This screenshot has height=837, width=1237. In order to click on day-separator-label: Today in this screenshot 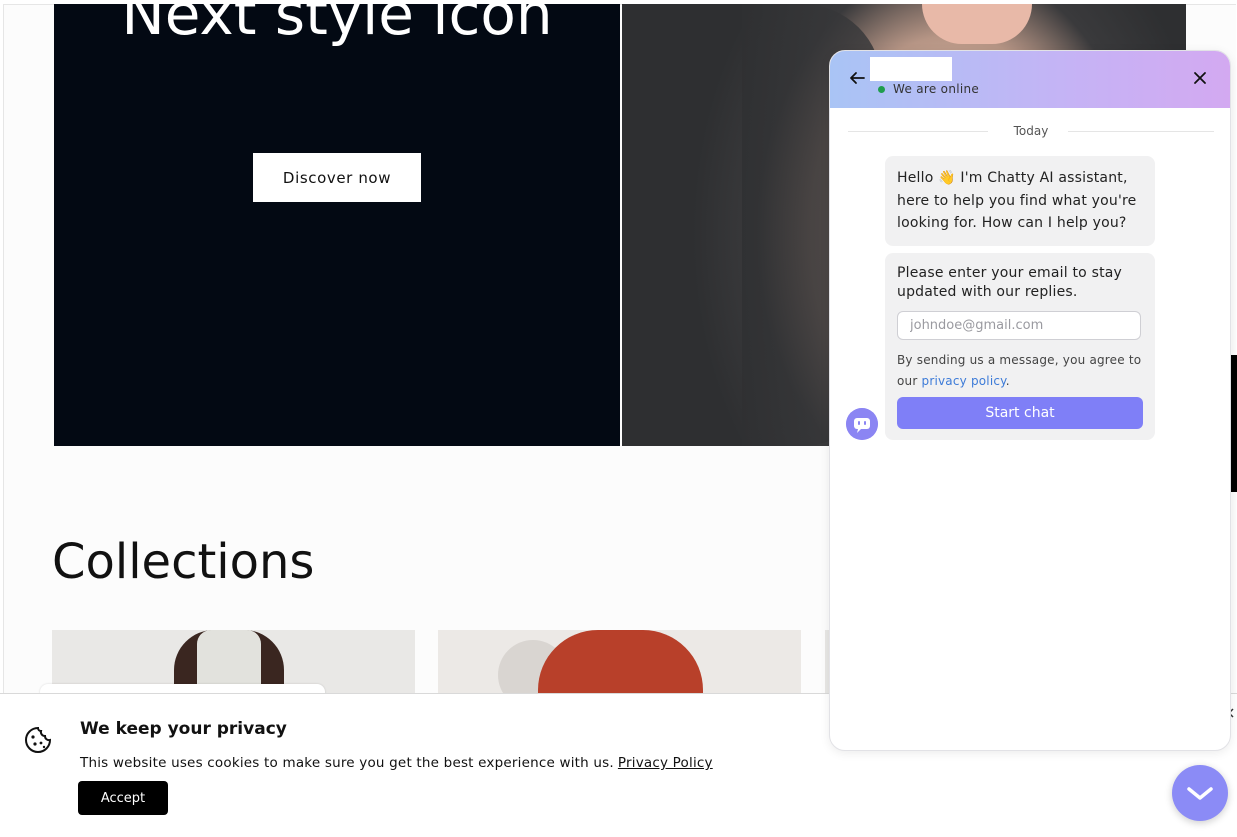, I will do `click(1031, 131)`.